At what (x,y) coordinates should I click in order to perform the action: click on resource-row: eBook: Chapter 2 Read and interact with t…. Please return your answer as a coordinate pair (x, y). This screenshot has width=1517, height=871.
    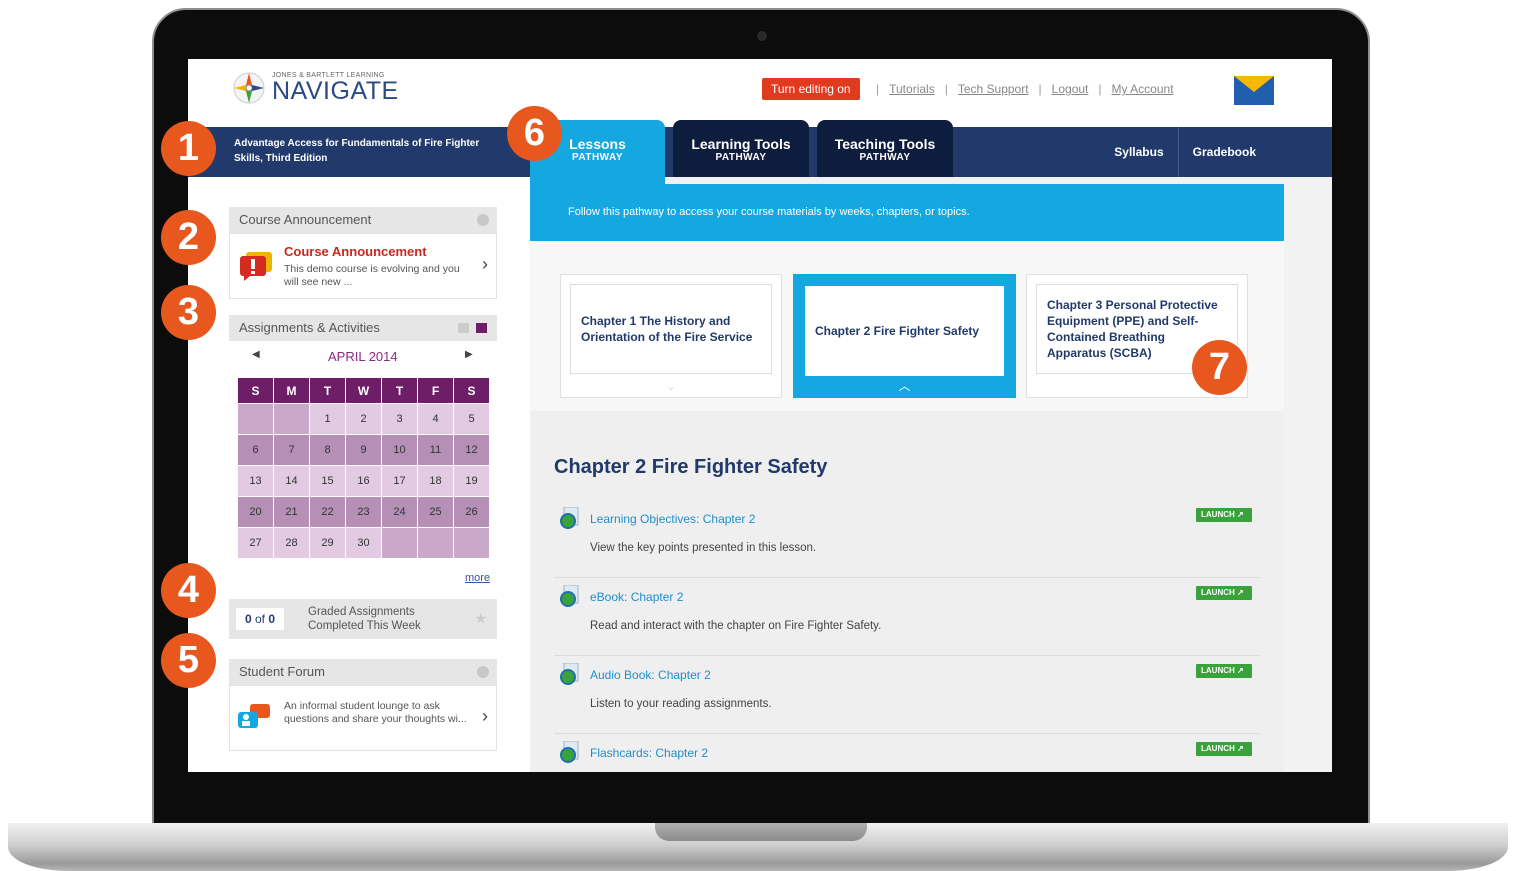
    Looking at the image, I should click on (907, 617).